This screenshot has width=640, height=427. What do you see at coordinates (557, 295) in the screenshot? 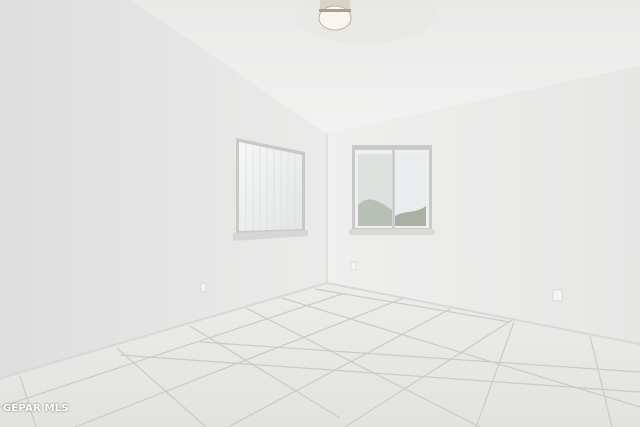
I see `wall-outlet-back` at bounding box center [557, 295].